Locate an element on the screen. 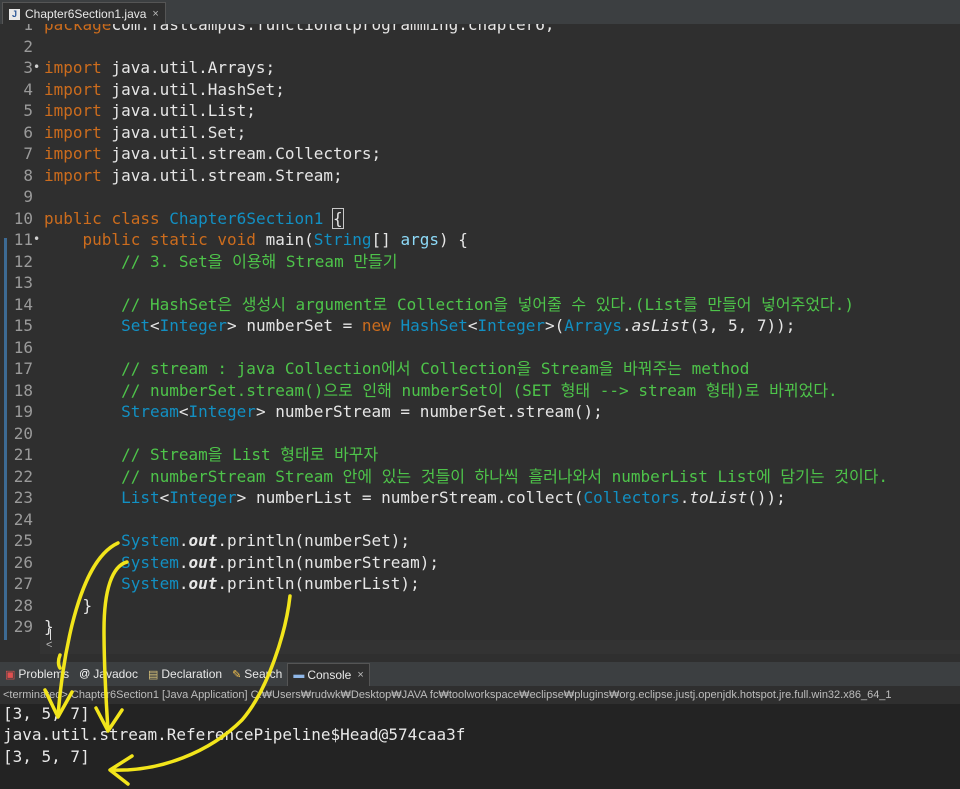  code-line: 4 import java.util.HashSet; is located at coordinates (480, 90).